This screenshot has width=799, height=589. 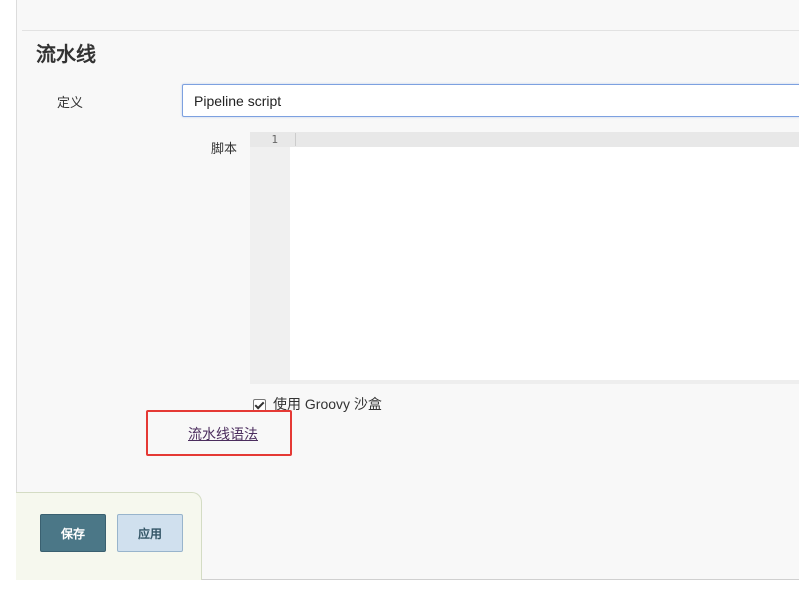 I want to click on top-divider, so click(x=410, y=30).